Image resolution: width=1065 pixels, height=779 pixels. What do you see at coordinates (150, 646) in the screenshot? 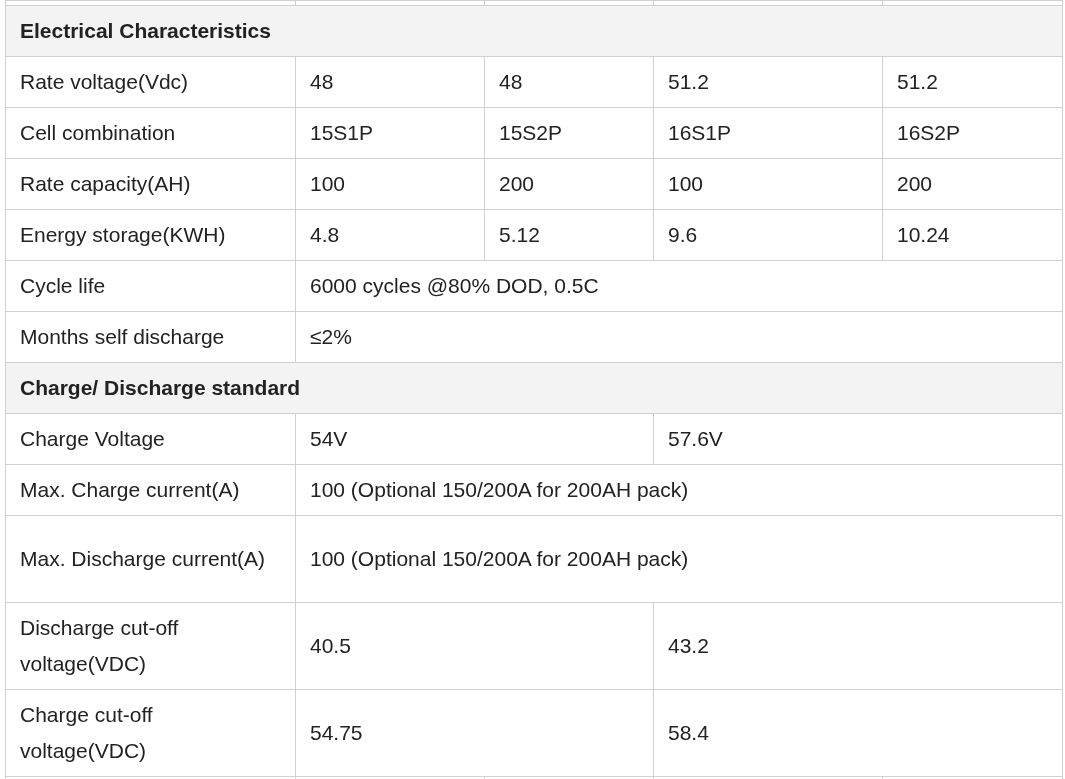
I see `row-label-cell: Discharge cut-off voltage(VDC)` at bounding box center [150, 646].